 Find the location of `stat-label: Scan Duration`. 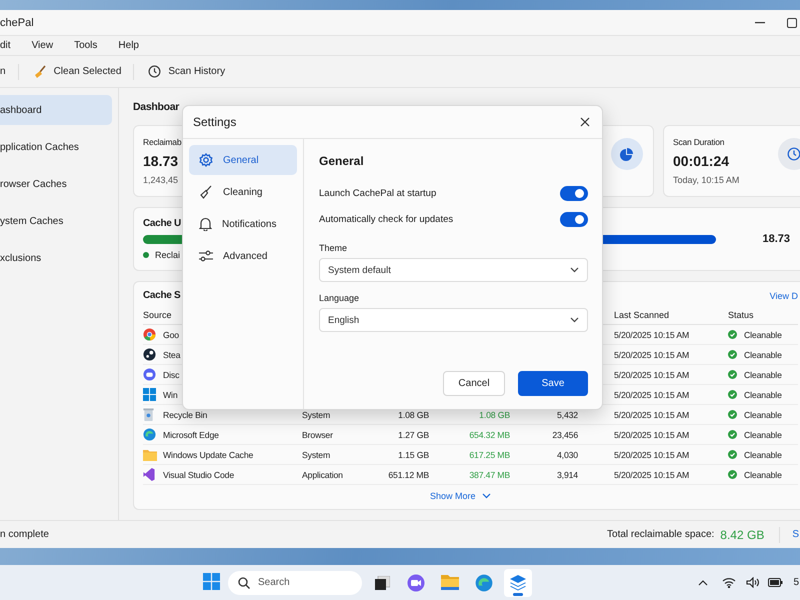

stat-label: Scan Duration is located at coordinates (698, 142).